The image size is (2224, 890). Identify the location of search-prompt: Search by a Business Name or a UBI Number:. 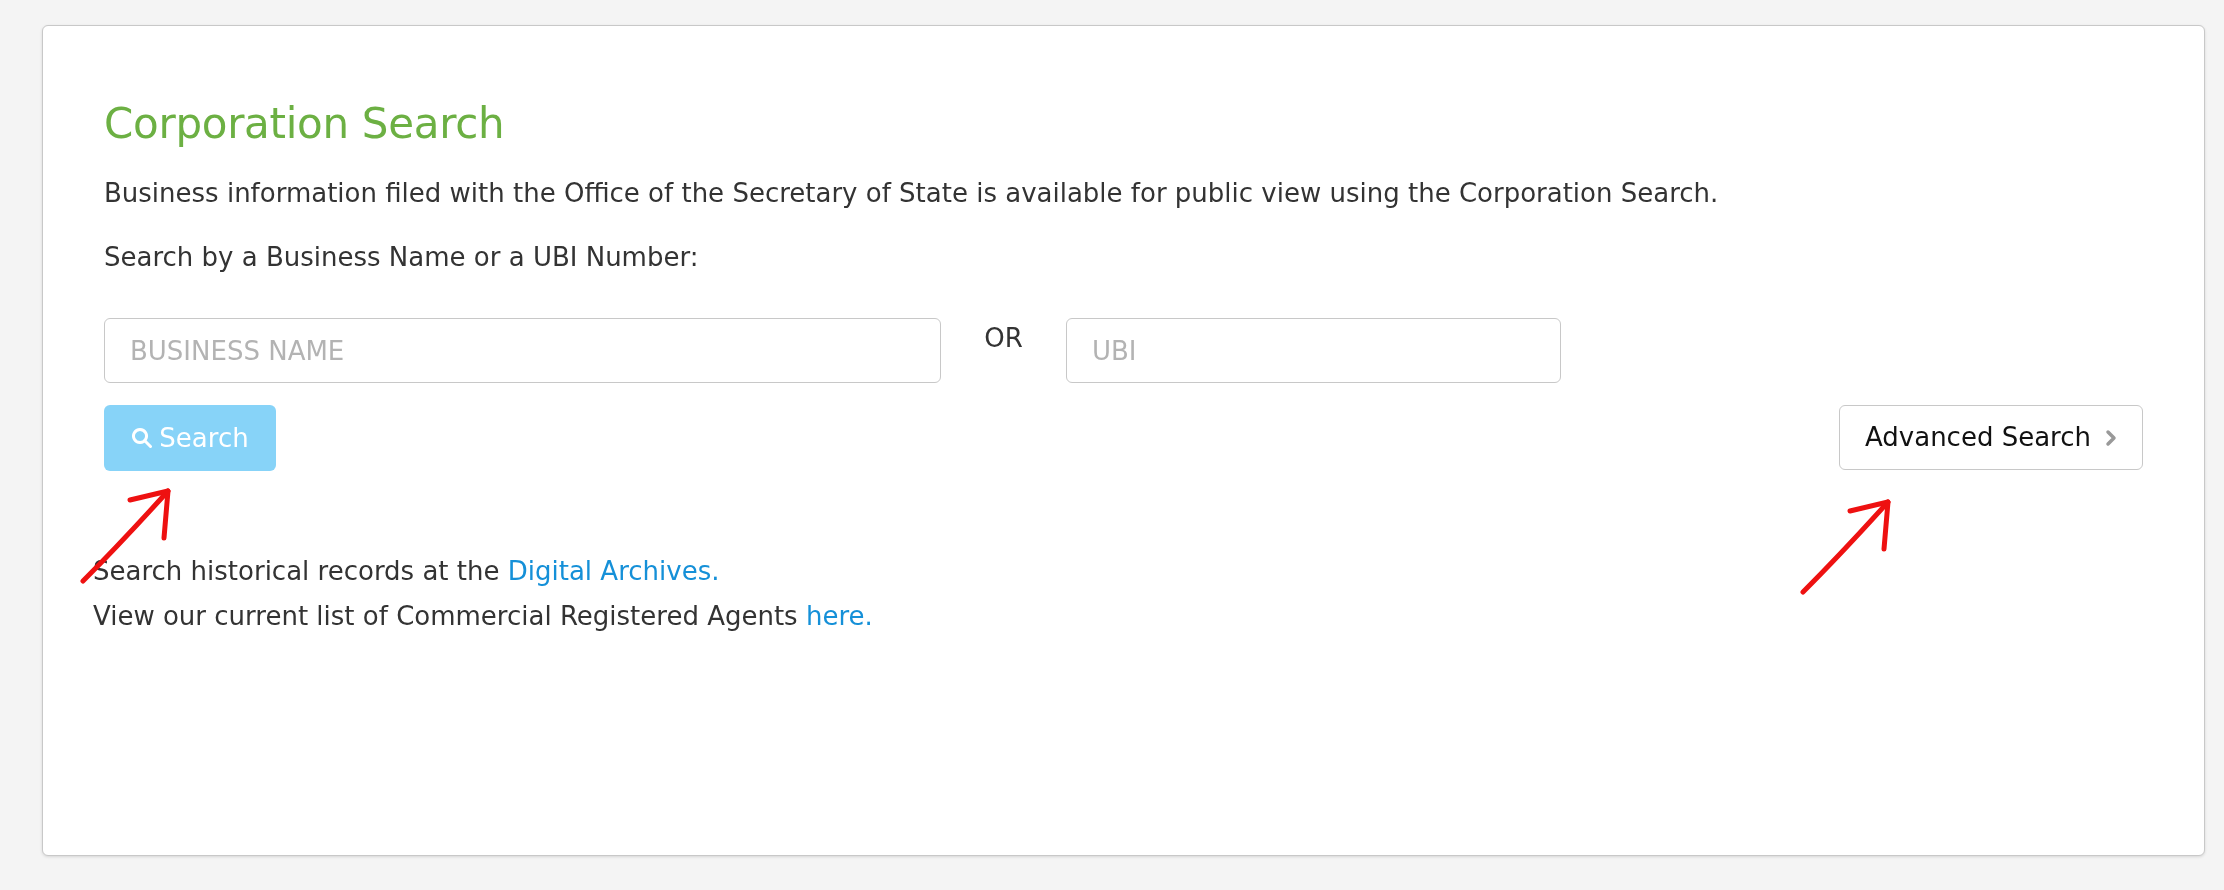
(402, 258).